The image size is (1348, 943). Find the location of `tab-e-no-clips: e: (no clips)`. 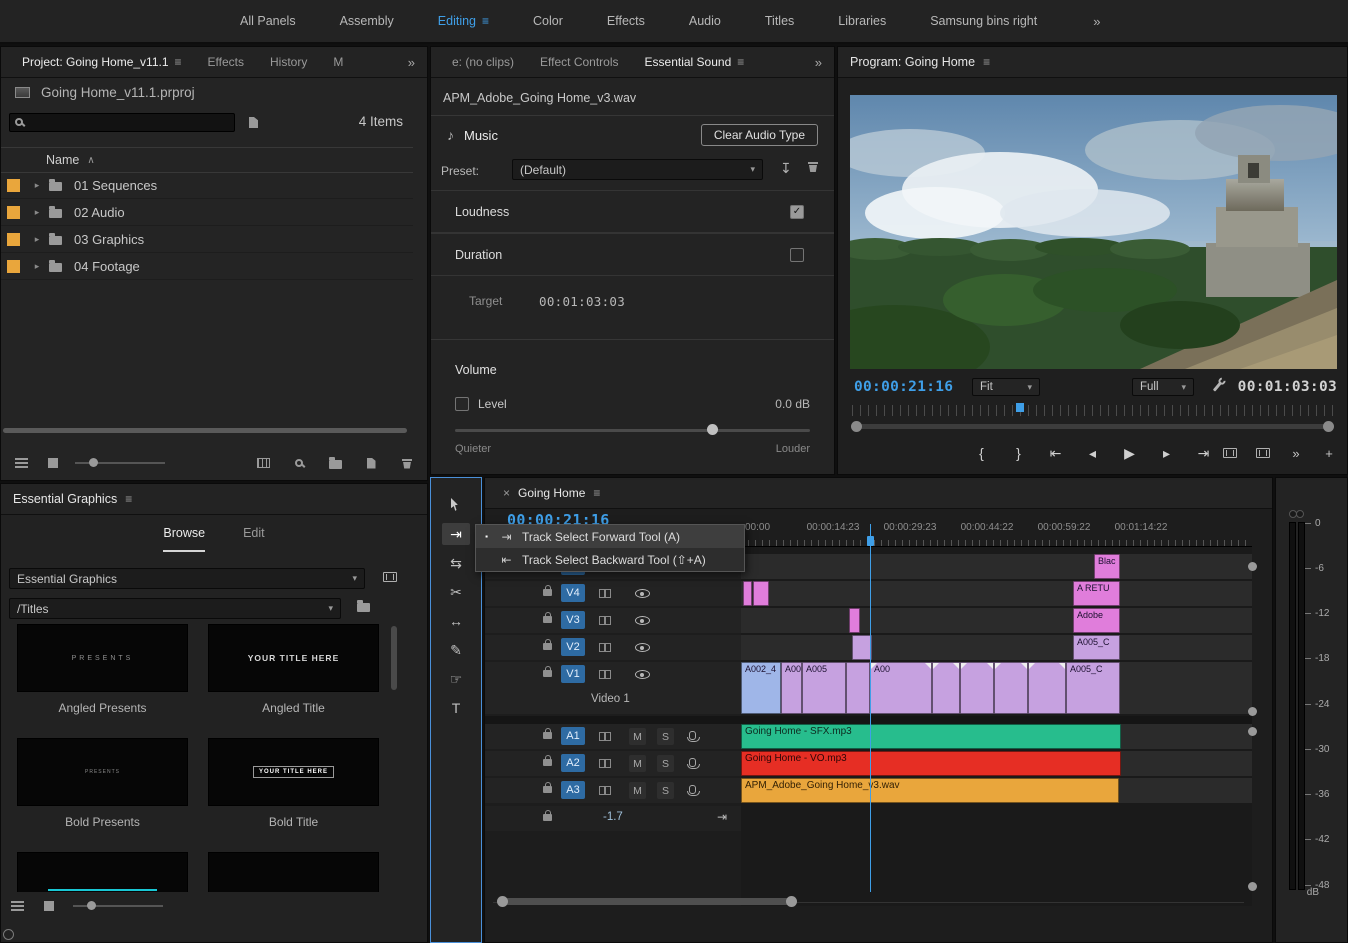

tab-e-no-clips: e: (no clips) is located at coordinates (483, 62).